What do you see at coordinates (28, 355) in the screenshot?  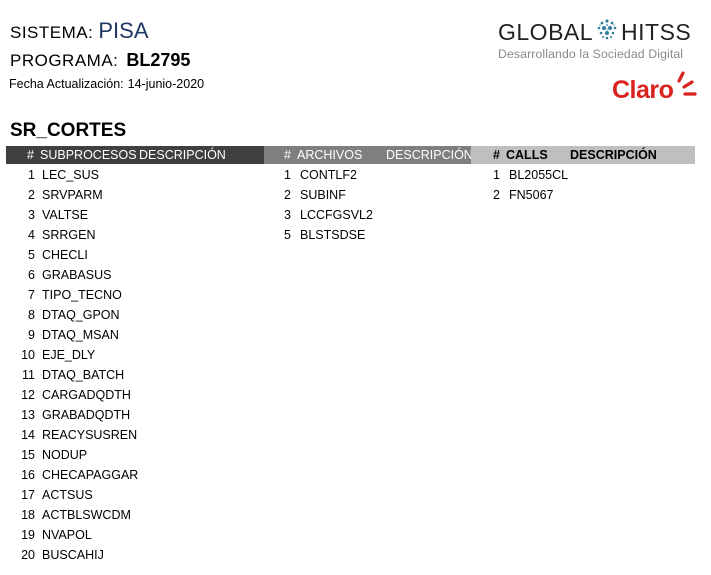 I see `item-number: 10` at bounding box center [28, 355].